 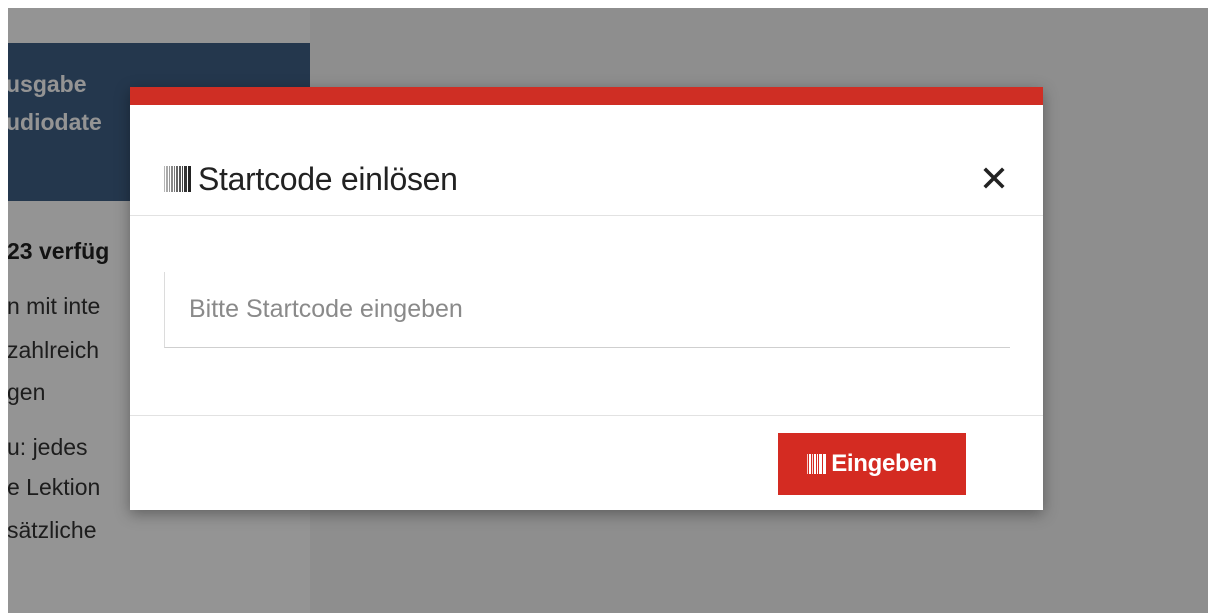 I want to click on startcode-input, so click(x=587, y=310).